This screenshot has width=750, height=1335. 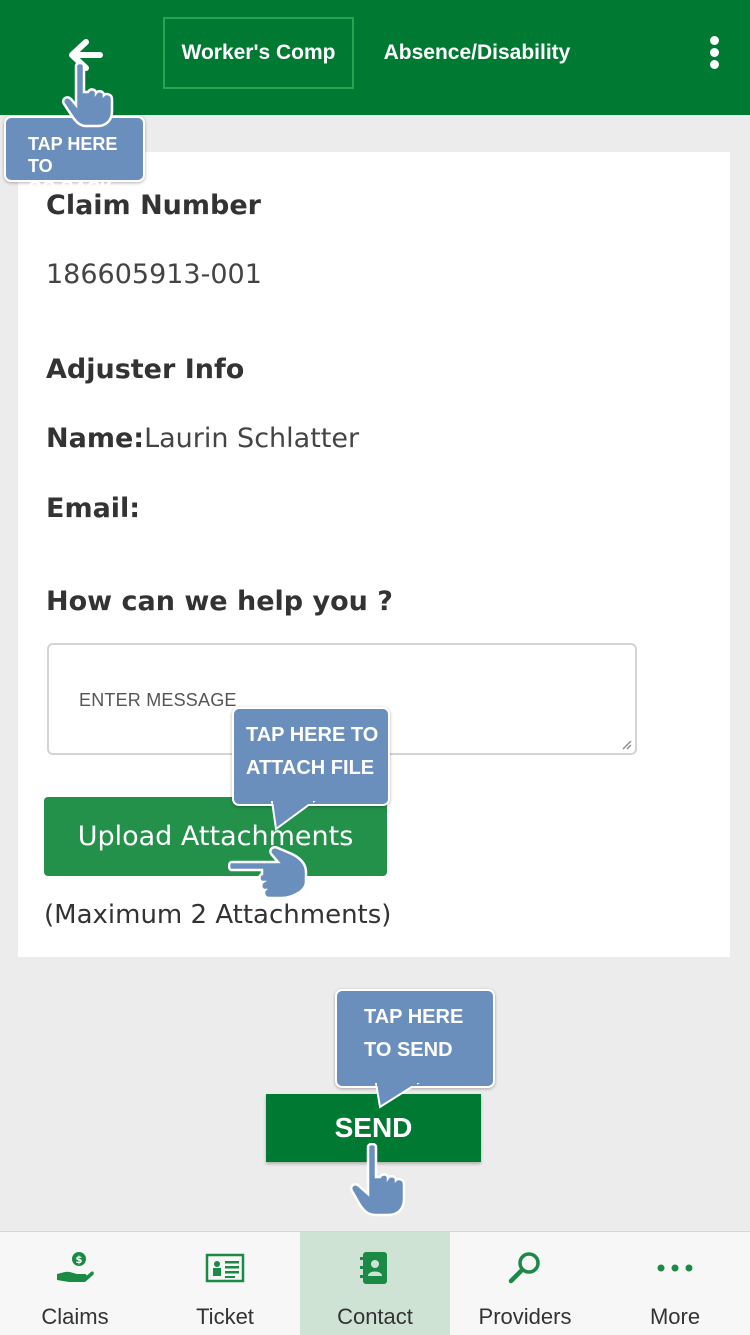 I want to click on nav-item-more: More, so click(x=675, y=1283).